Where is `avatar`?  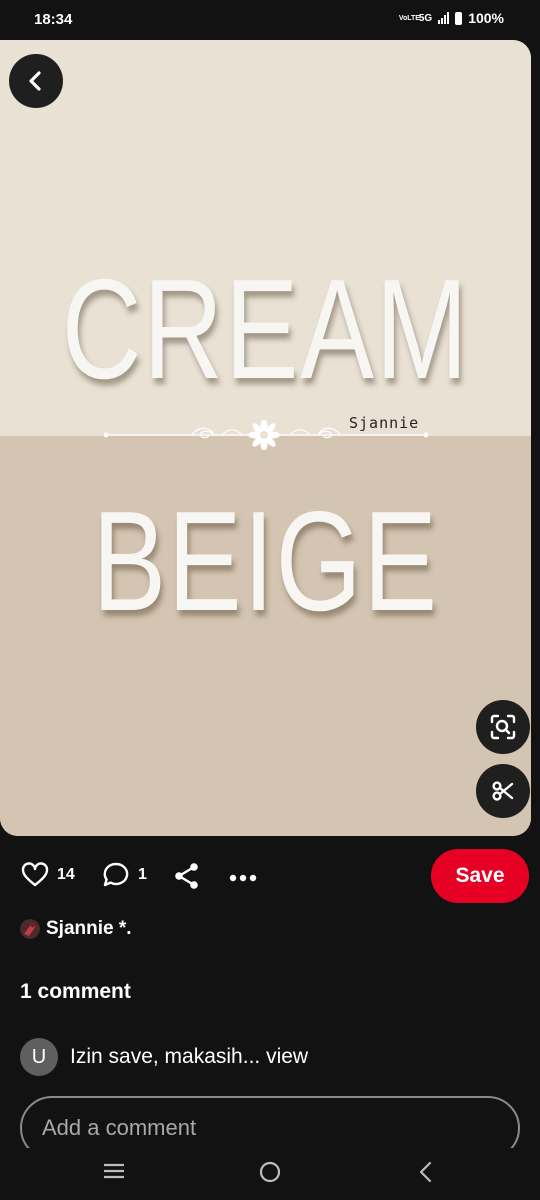
avatar is located at coordinates (30, 929).